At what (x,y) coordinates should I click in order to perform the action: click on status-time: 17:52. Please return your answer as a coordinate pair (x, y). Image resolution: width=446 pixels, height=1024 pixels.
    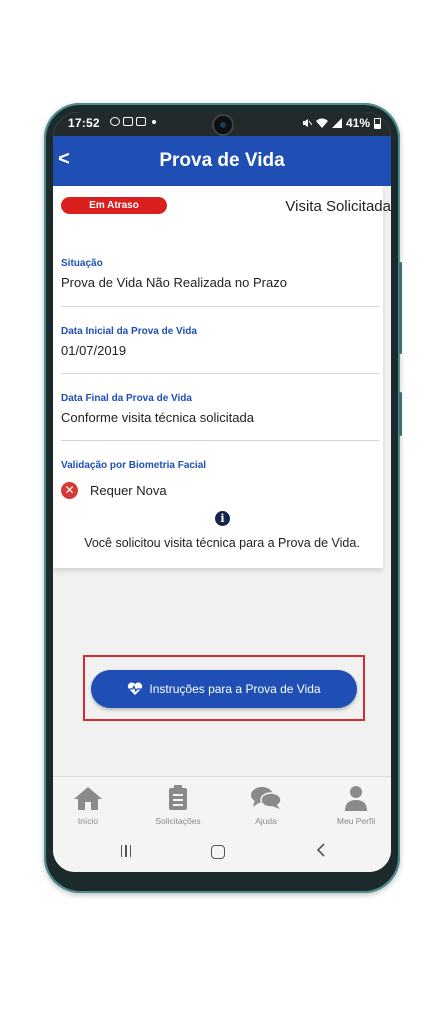
    Looking at the image, I should click on (84, 123).